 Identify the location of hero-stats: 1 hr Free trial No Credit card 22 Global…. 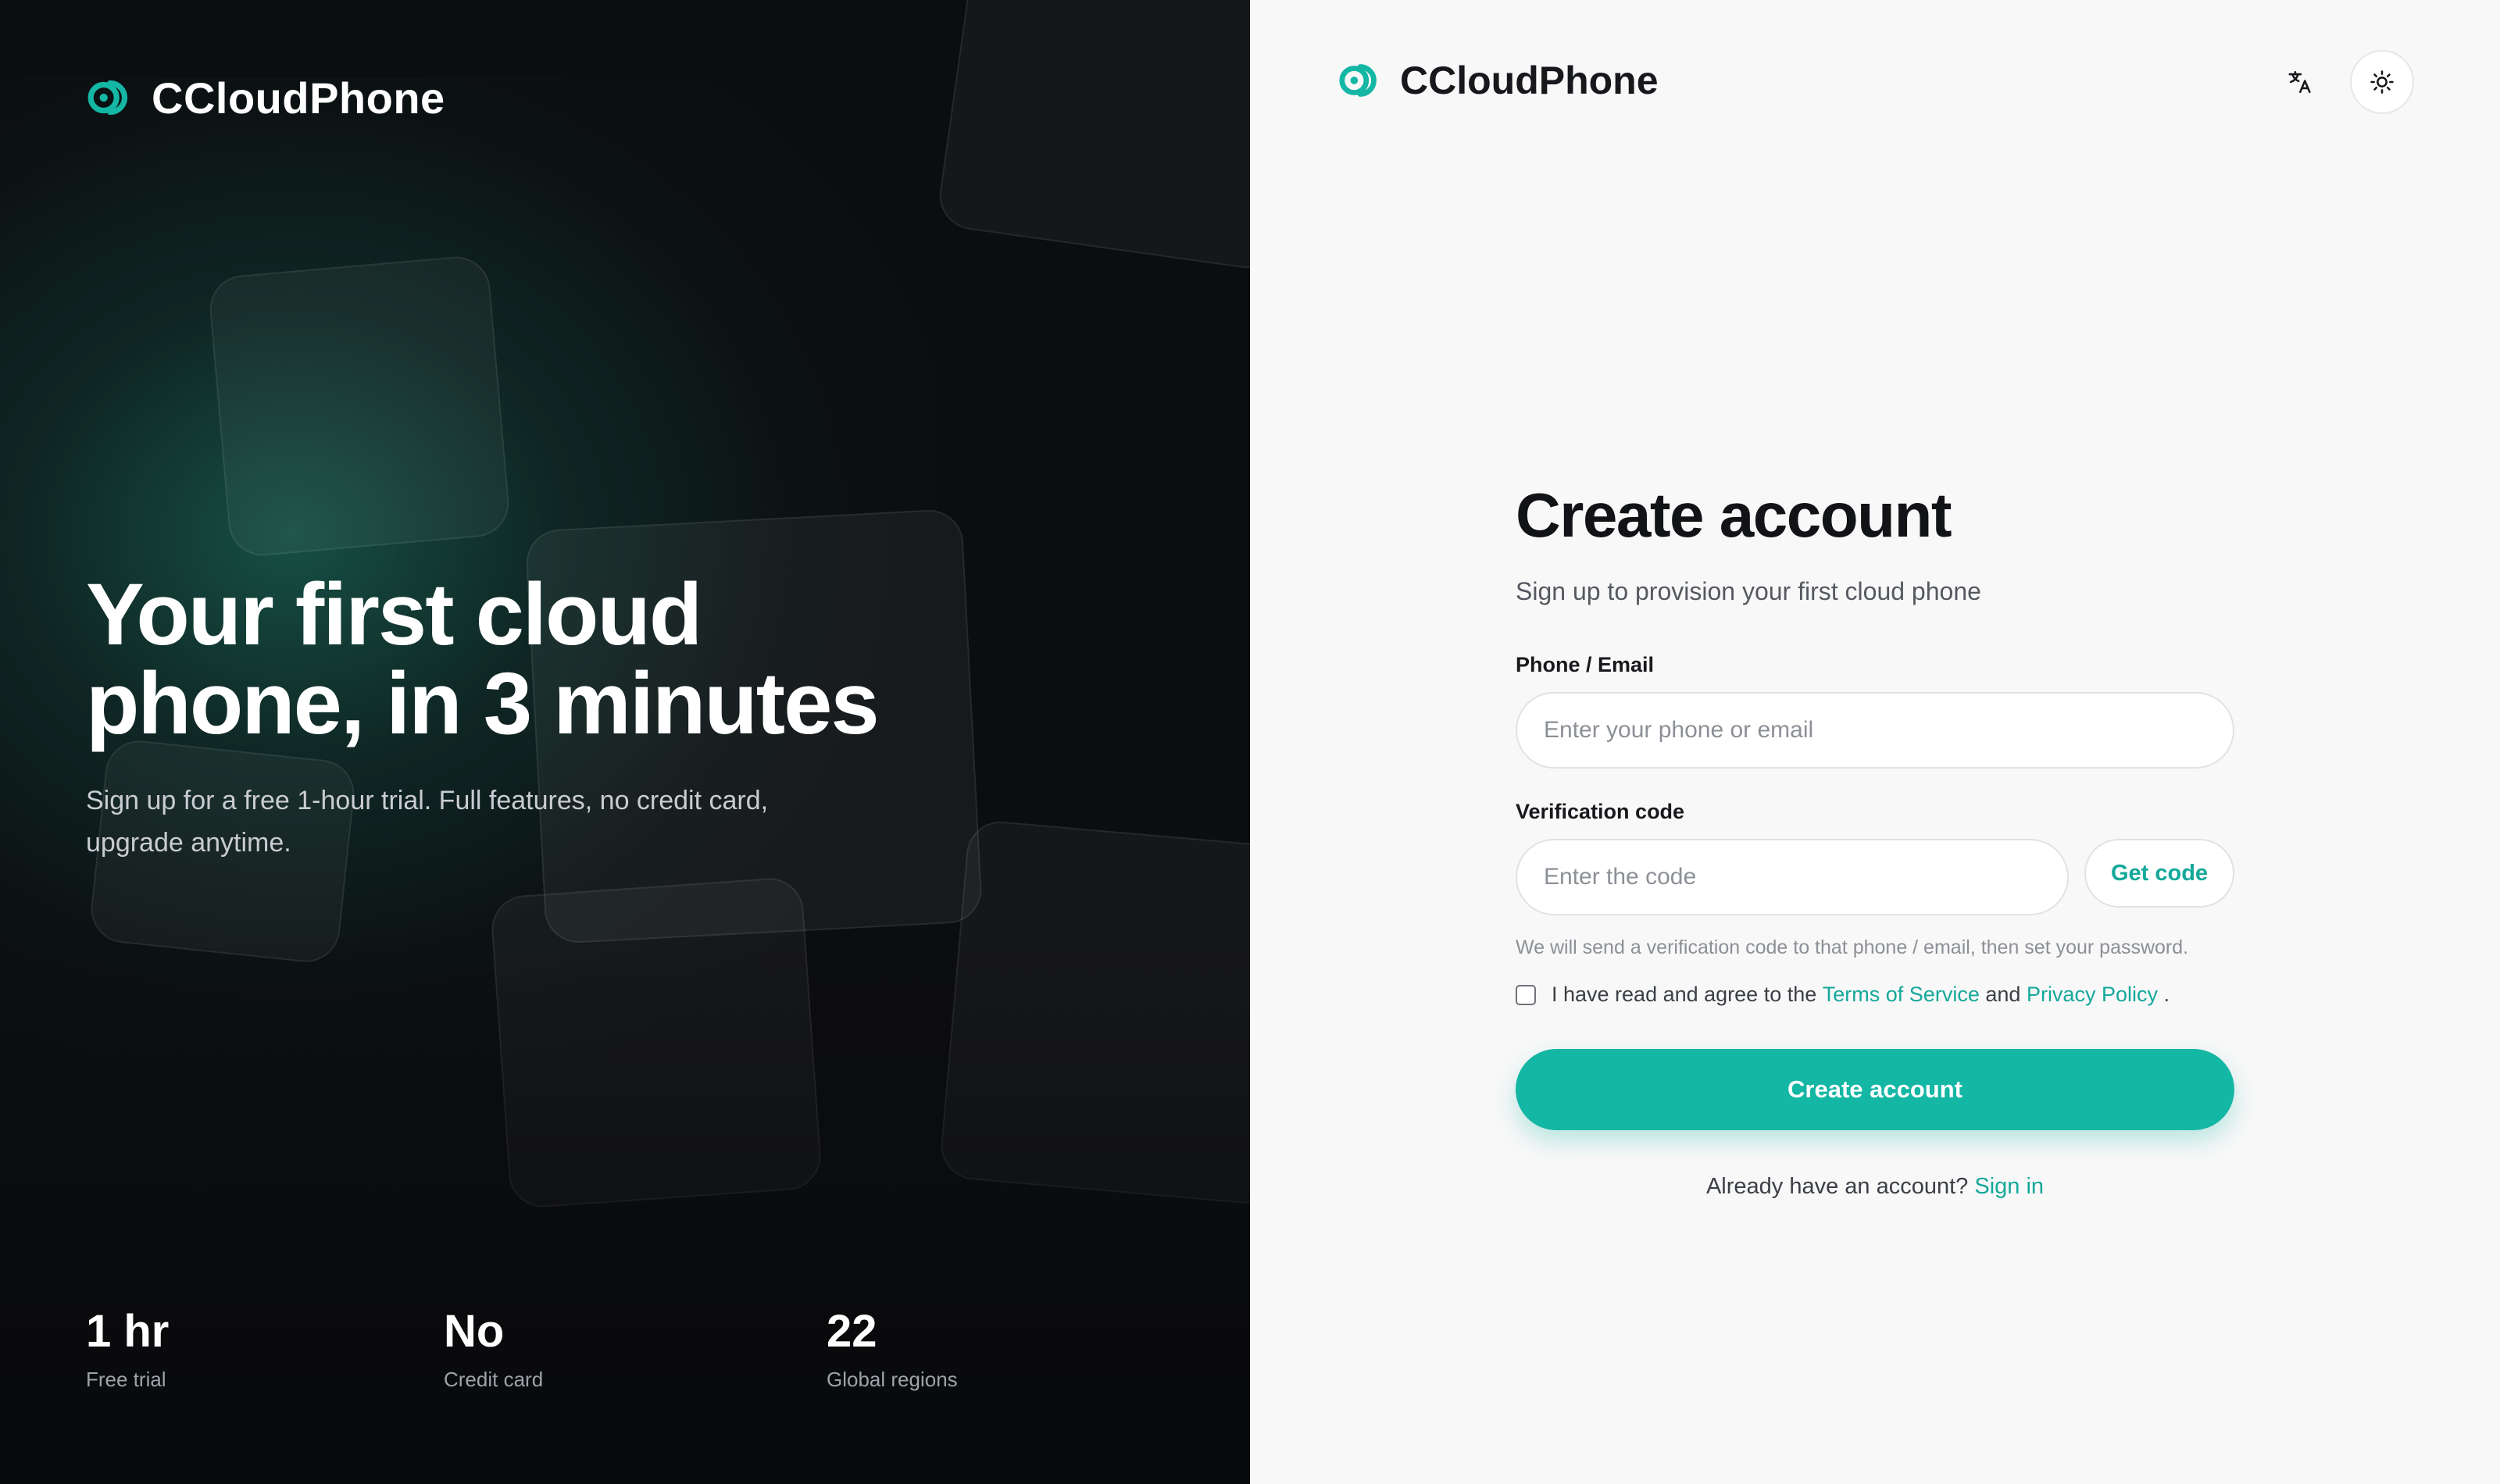
(635, 1349).